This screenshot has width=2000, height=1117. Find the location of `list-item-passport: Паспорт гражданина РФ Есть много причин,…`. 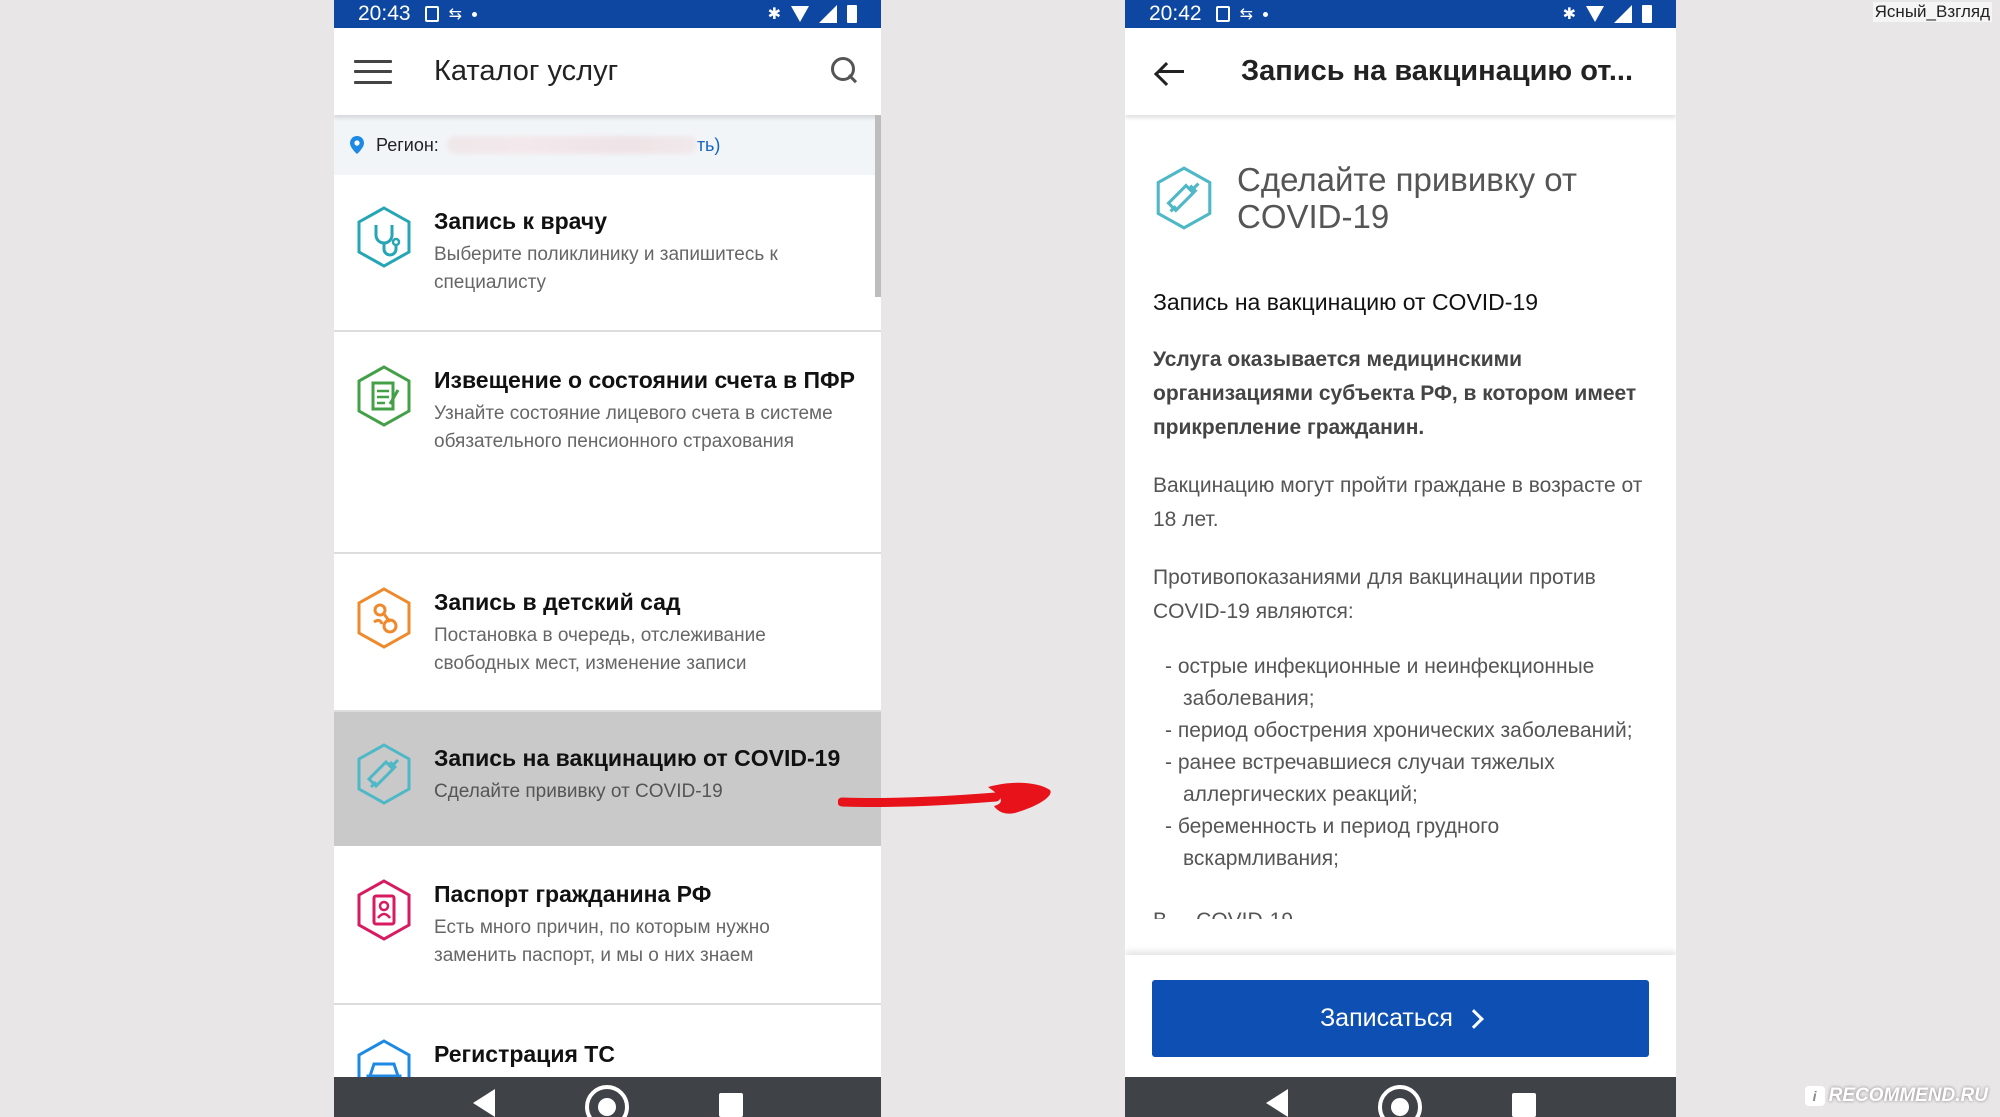

list-item-passport: Паспорт гражданина РФ Есть много причин,… is located at coordinates (607, 925).